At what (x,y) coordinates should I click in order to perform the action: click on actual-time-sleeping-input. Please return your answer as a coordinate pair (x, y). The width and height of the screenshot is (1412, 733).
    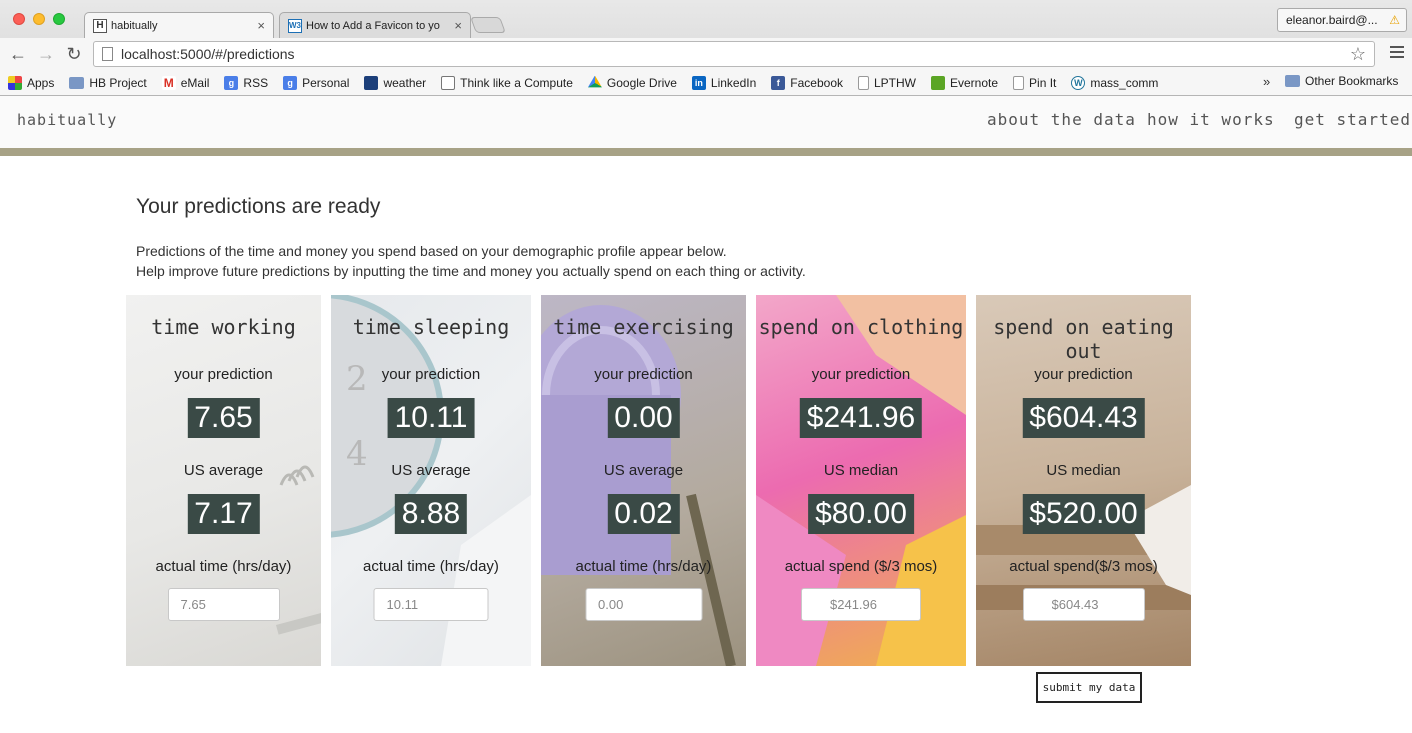
    Looking at the image, I should click on (431, 604).